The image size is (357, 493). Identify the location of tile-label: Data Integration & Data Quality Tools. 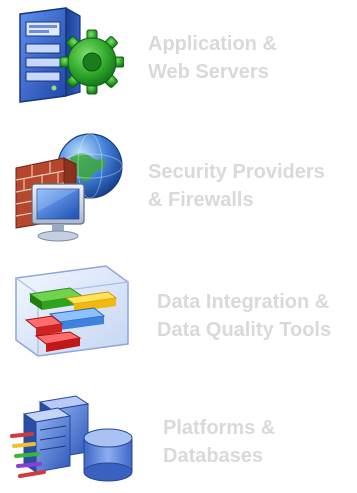
(244, 316).